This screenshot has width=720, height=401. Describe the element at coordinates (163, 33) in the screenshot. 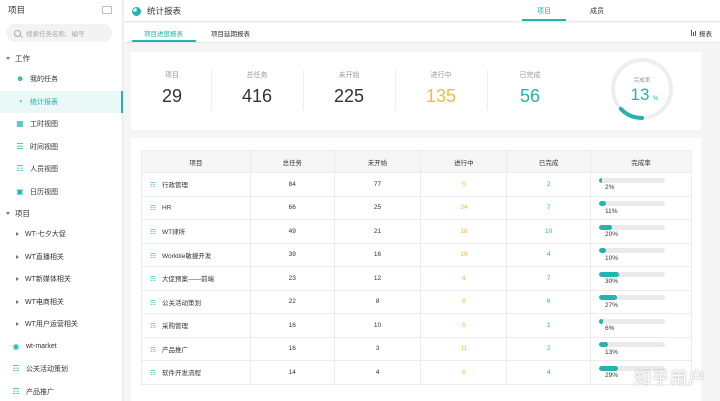

I see `tab-progress-report: 项目进度报表` at that location.